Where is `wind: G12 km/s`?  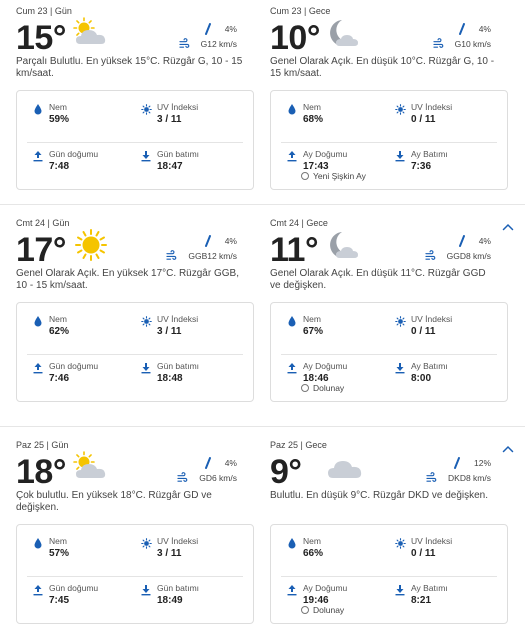 wind: G12 km/s is located at coordinates (207, 43).